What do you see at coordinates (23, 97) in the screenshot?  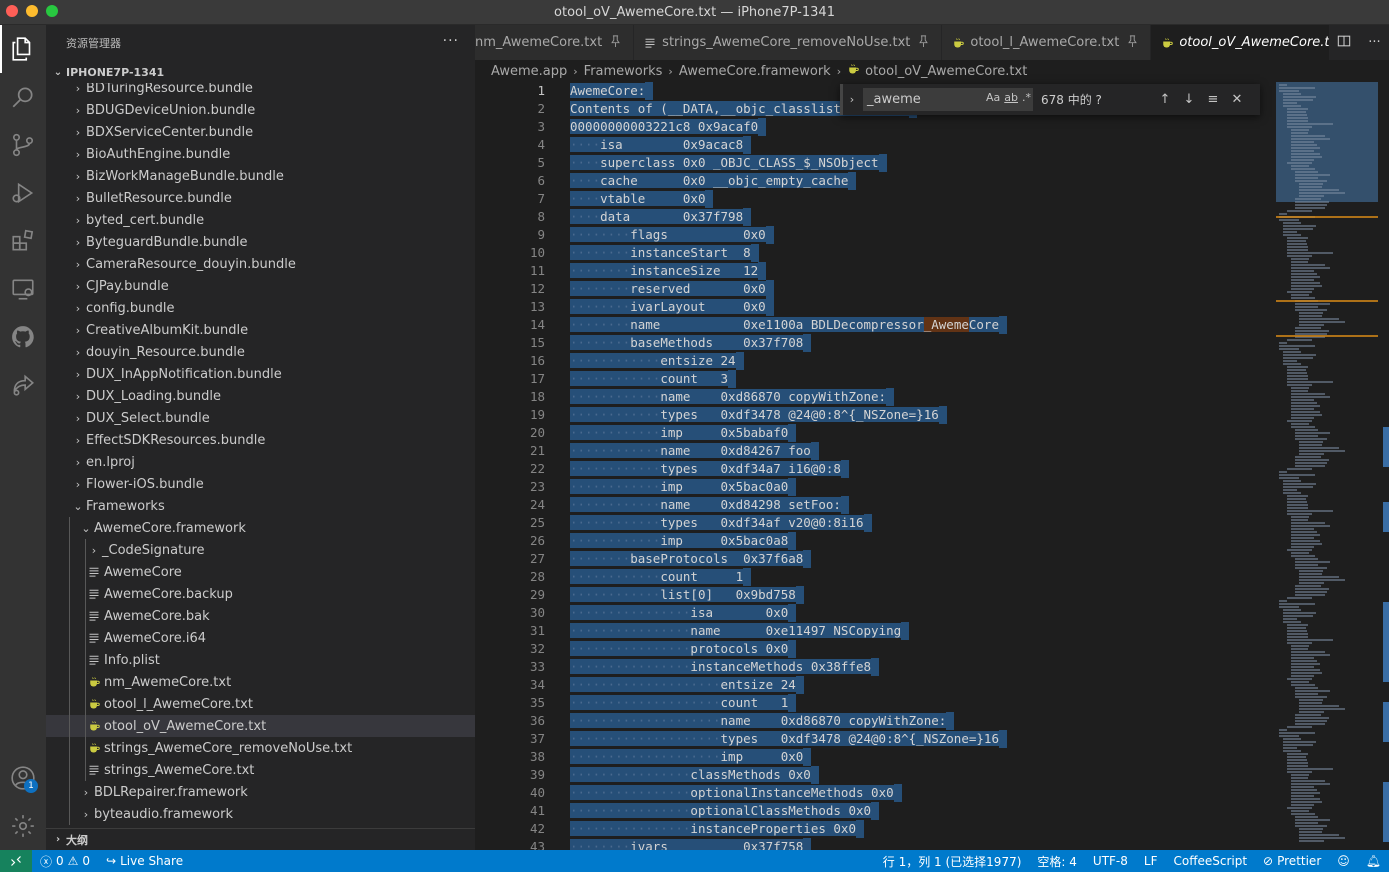 I see `search-icon` at bounding box center [23, 97].